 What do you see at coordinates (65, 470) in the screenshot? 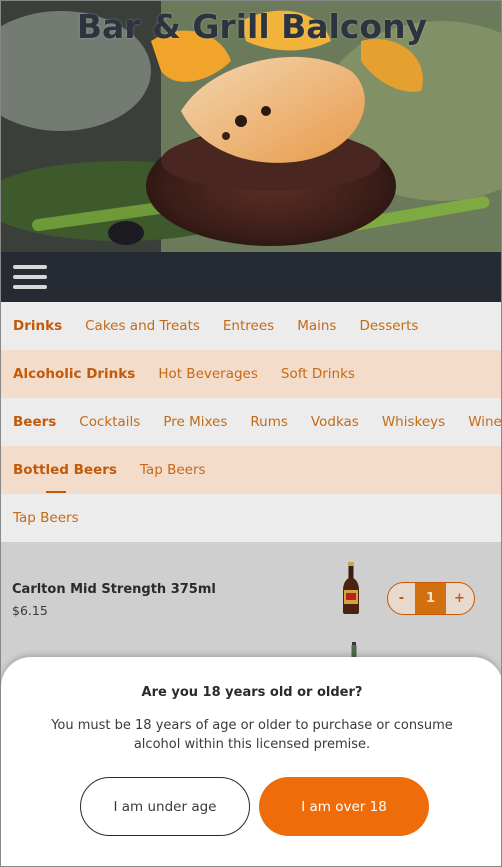
I see `tab-bottled-beers: Bottled Beers` at bounding box center [65, 470].